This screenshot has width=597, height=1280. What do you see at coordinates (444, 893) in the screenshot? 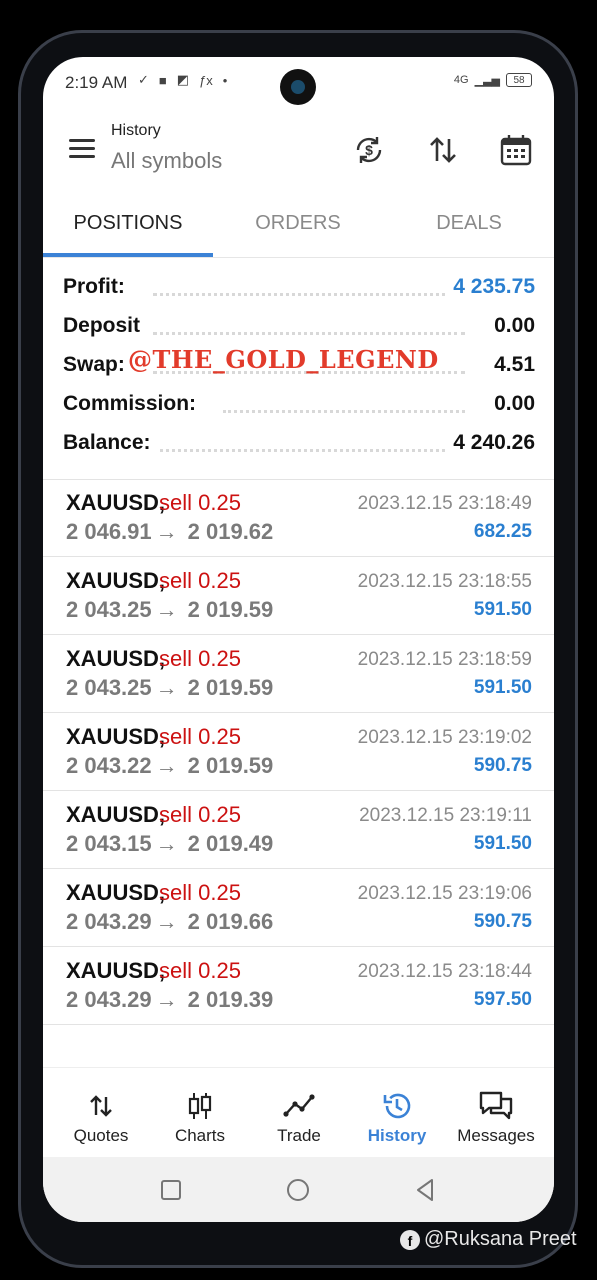
I see `deal-time: 2023.12.15 23:19:06` at bounding box center [444, 893].